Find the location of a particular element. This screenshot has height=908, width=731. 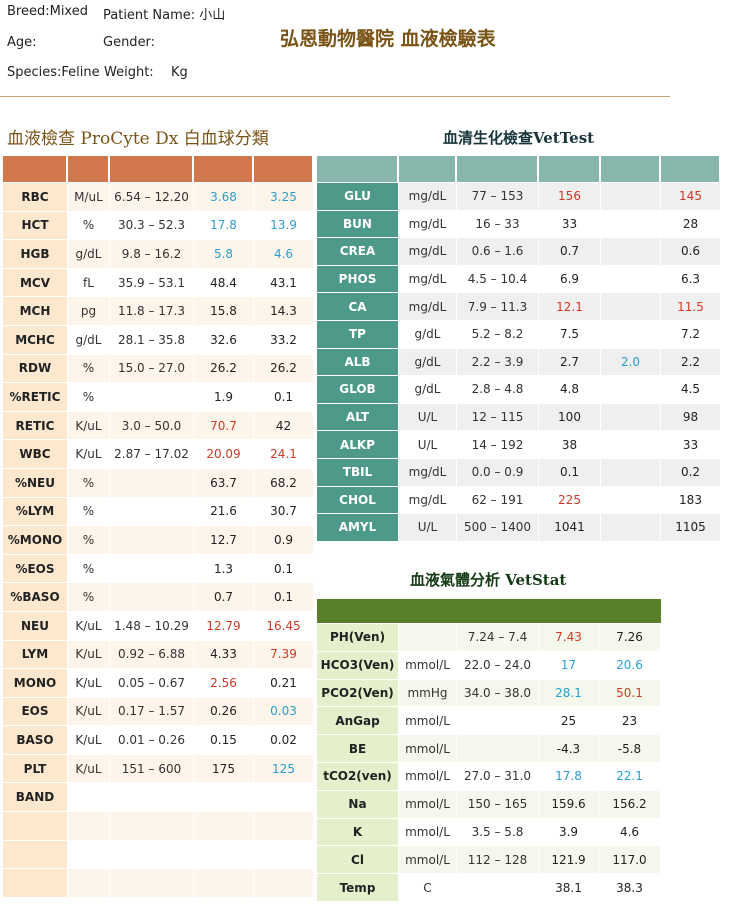

result-value: 0.1 is located at coordinates (284, 397).